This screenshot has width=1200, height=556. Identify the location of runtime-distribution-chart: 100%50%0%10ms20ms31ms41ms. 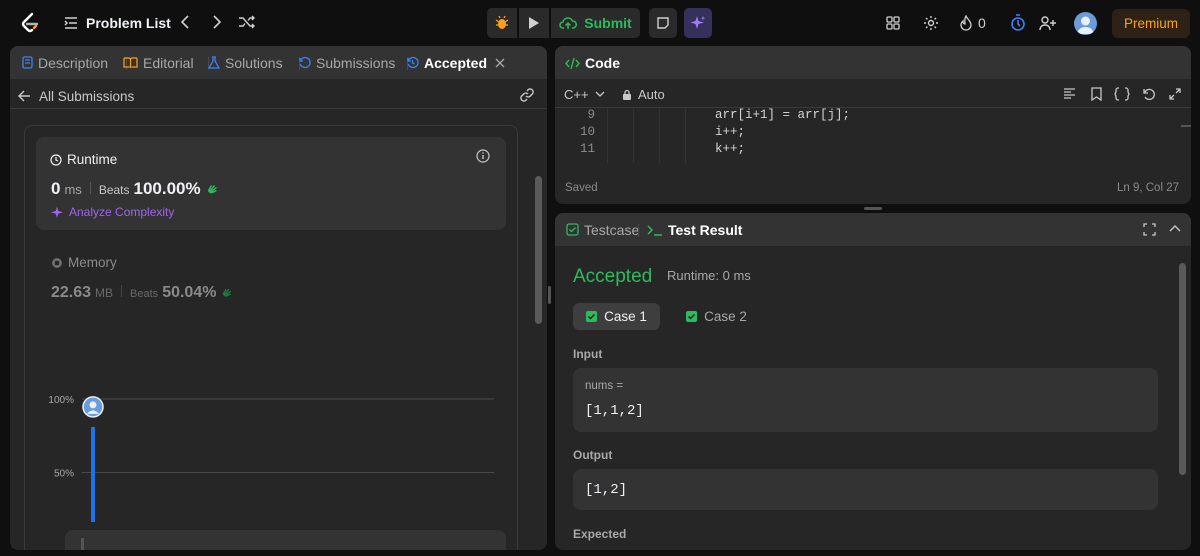
(271, 432).